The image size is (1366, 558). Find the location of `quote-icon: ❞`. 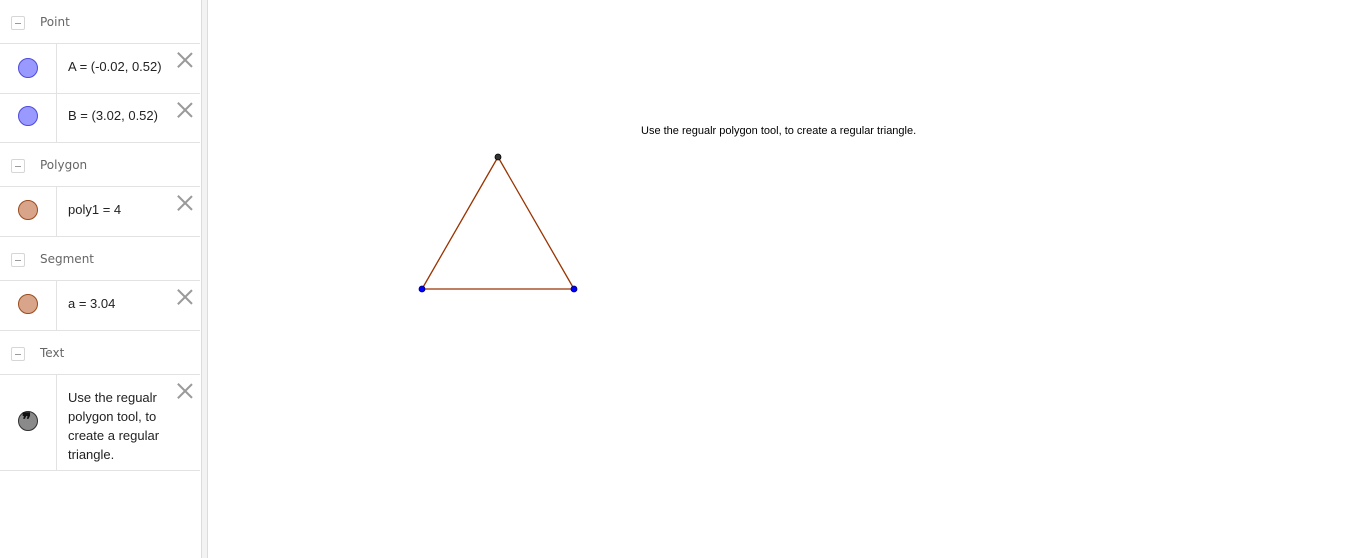

quote-icon: ❞ is located at coordinates (27, 420).